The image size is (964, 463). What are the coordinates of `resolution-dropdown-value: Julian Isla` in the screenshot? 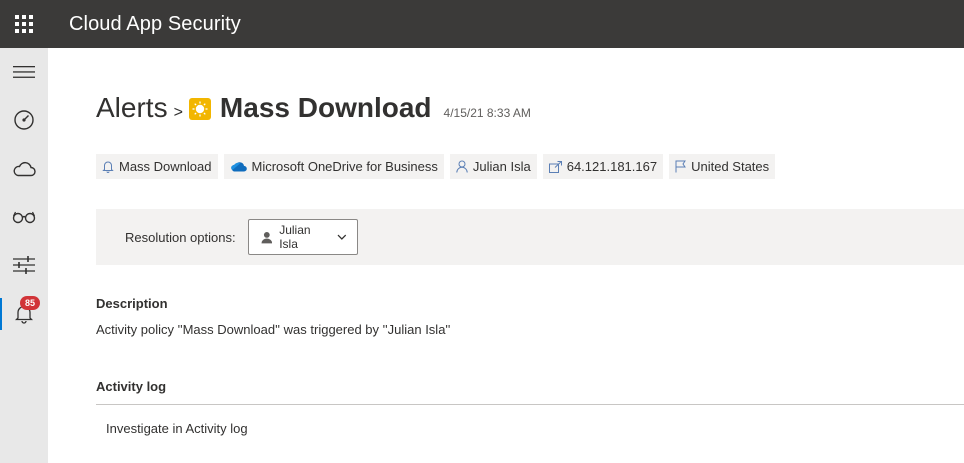 It's located at (295, 237).